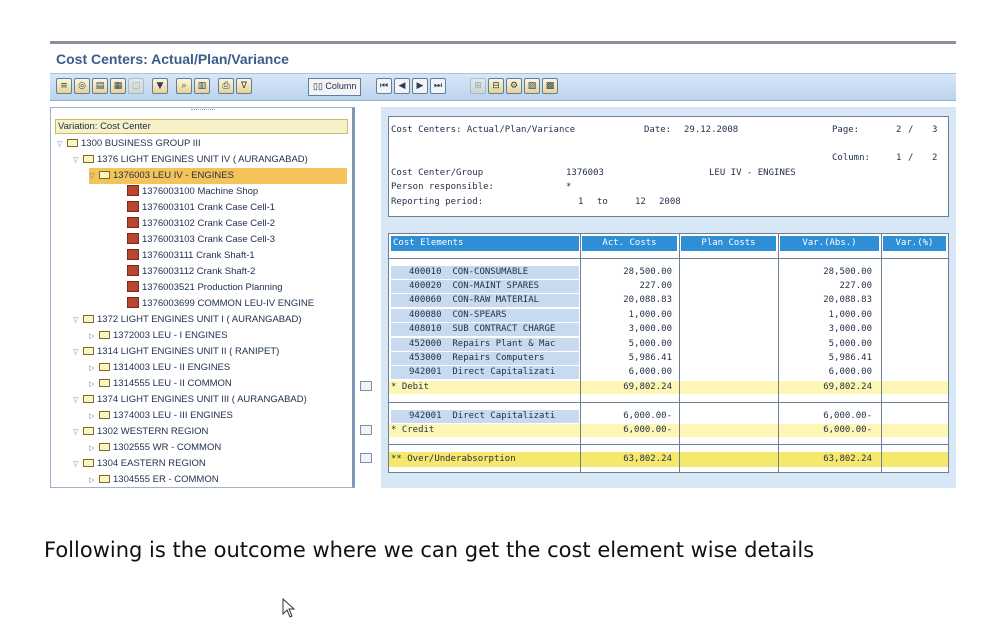 The image size is (1006, 618). I want to click on act-cost-cell: 6,000.00, so click(627, 372).